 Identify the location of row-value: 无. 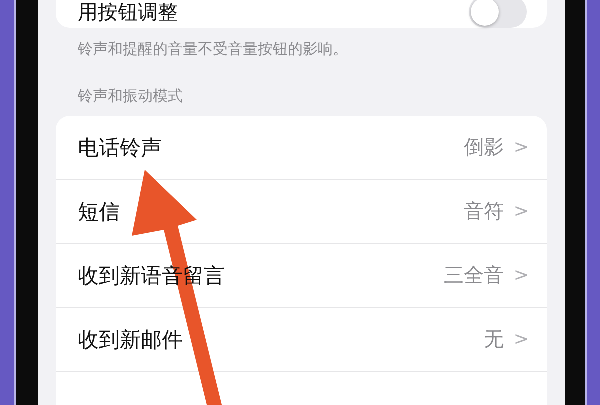
(494, 339).